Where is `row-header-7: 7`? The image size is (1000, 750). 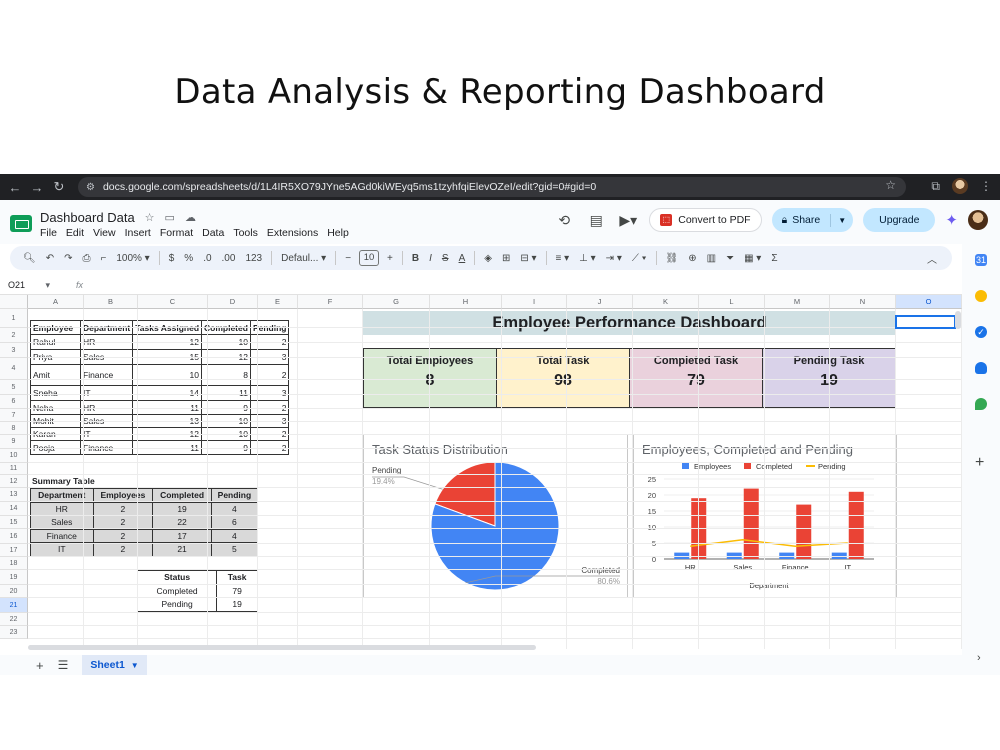
row-header-7: 7 is located at coordinates (14, 415).